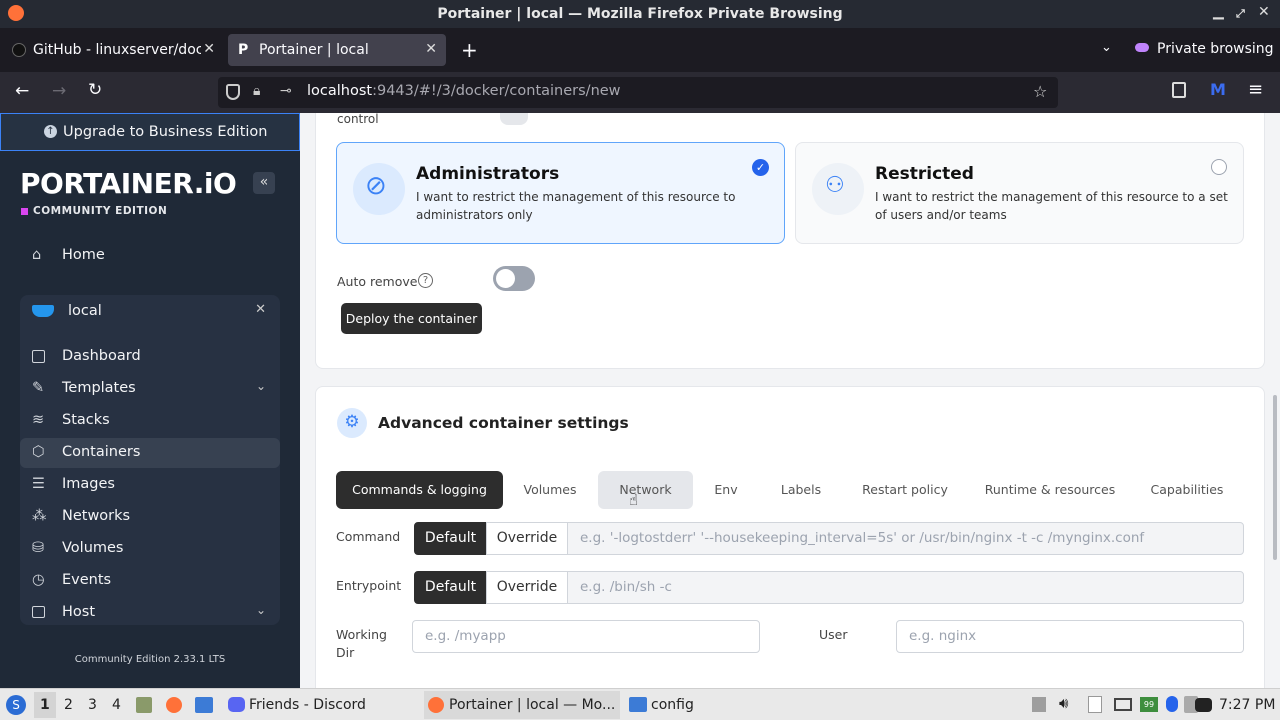 The width and height of the screenshot is (1280, 720). I want to click on entrypoint-override-button: Override, so click(527, 587).